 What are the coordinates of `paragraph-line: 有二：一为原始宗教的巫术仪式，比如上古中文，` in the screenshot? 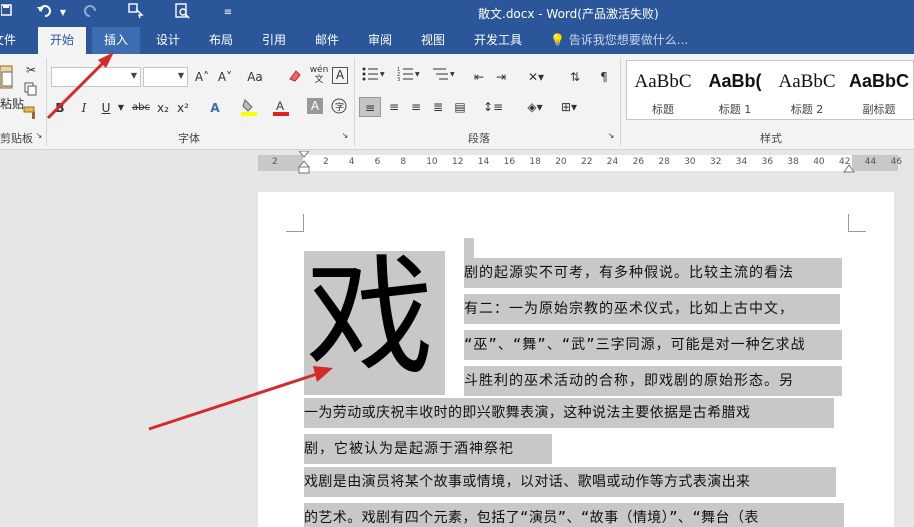 It's located at (629, 309).